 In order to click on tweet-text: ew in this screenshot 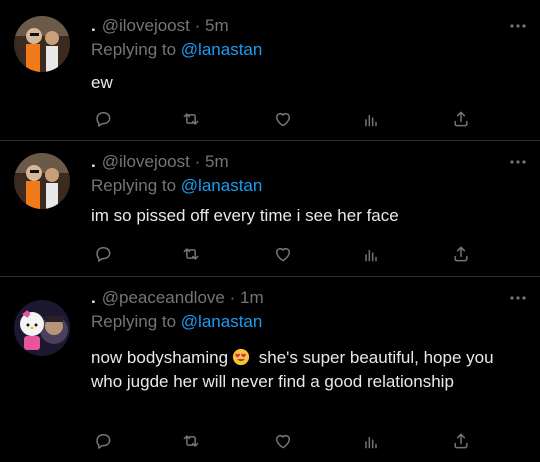, I will do `click(102, 82)`.